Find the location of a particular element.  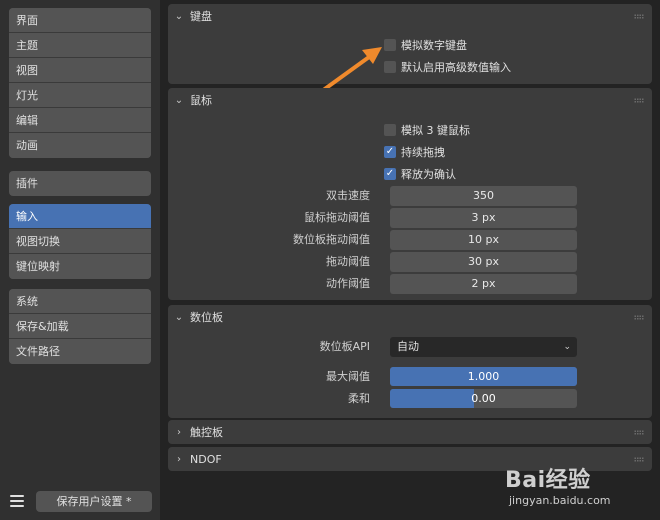

panel-title: NDOF is located at coordinates (206, 459).